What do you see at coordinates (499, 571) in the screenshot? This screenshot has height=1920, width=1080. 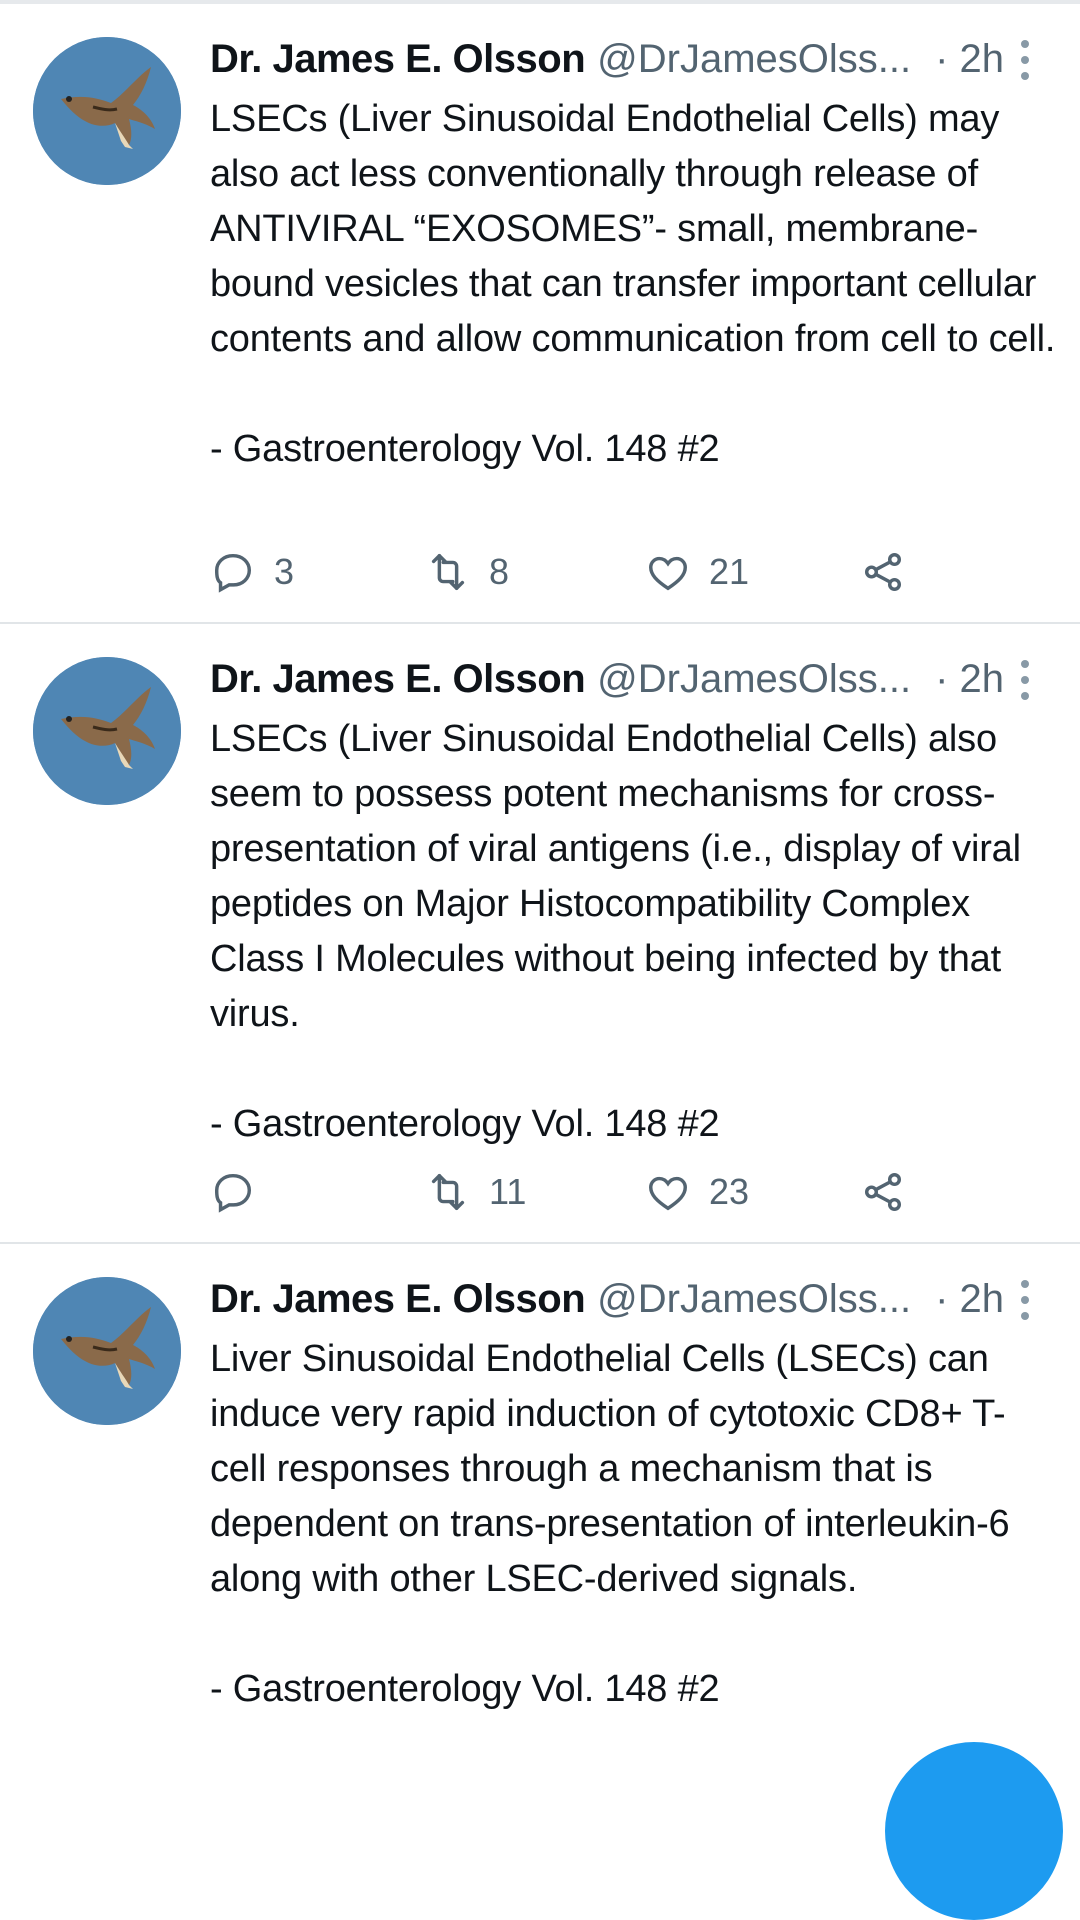 I see `retweet-count: 8` at bounding box center [499, 571].